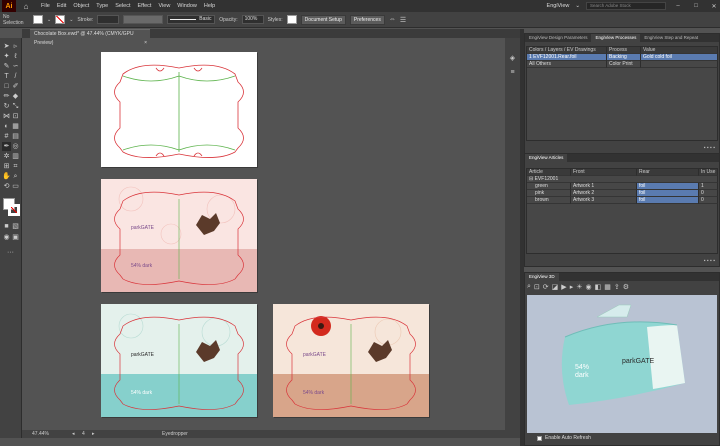 The width and height of the screenshot is (720, 446). Describe the element at coordinates (15, 156) in the screenshot. I see `graph-tool-icon: ▥` at that location.